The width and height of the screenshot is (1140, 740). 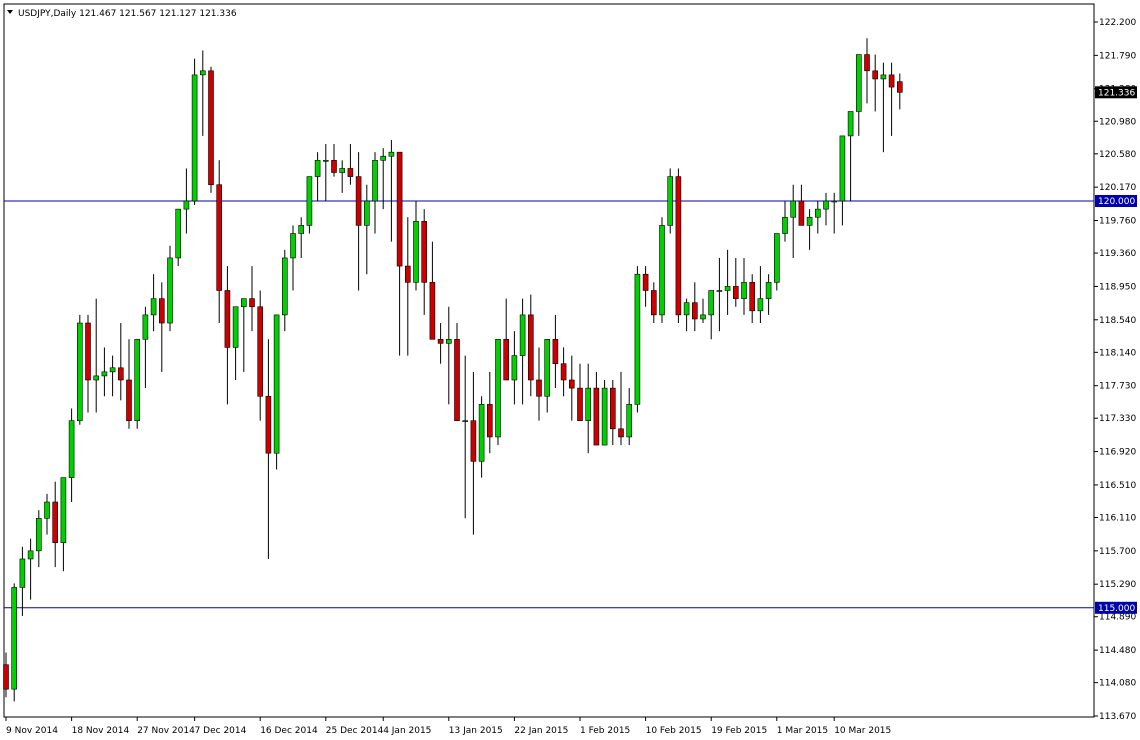 What do you see at coordinates (1117, 585) in the screenshot?
I see `y-tick-label: 115.290` at bounding box center [1117, 585].